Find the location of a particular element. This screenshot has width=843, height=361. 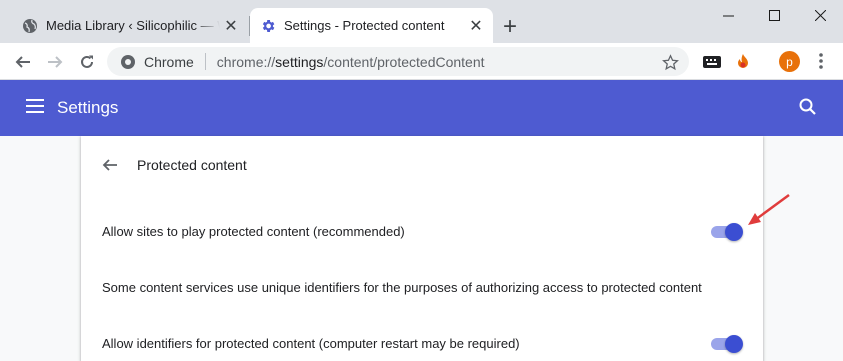

annotation-arrow is located at coordinates (769, 209).